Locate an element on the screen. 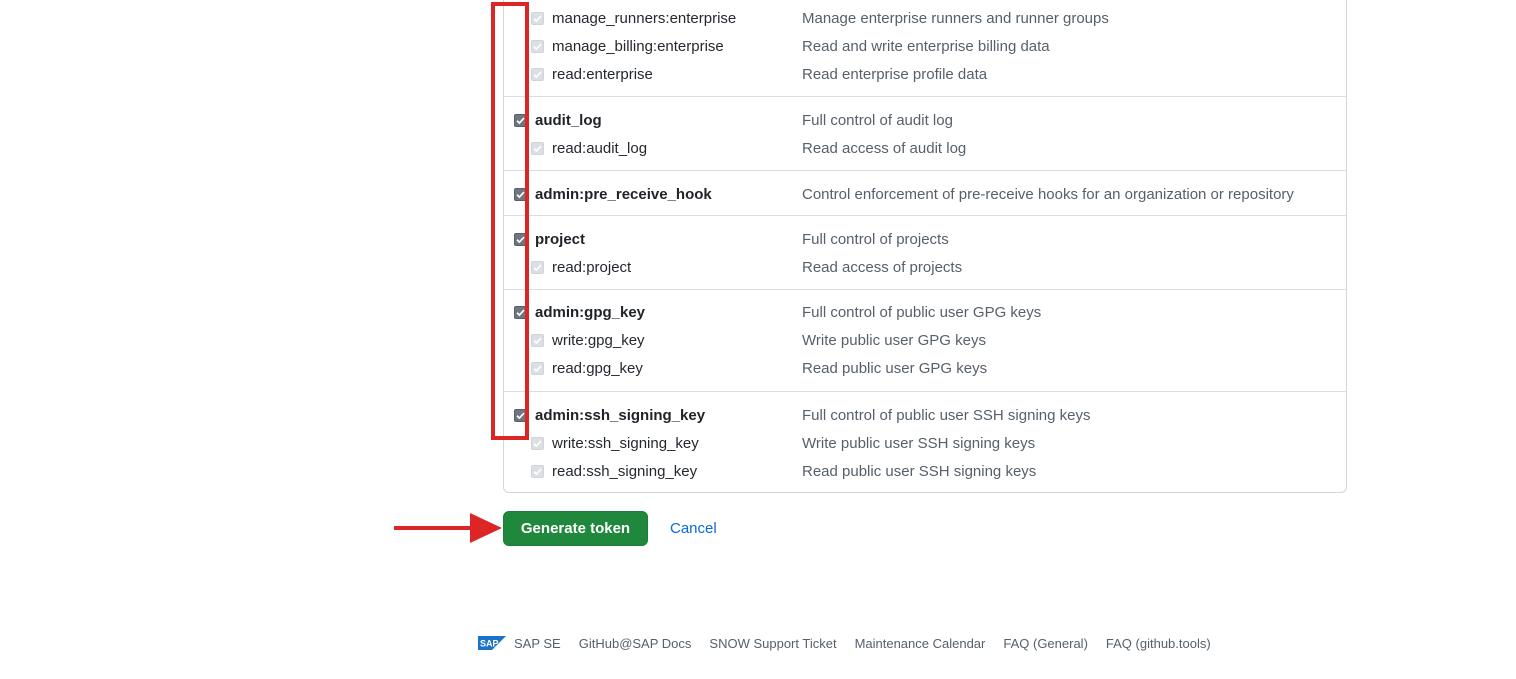 The image size is (1516, 679). scope-row-child: read:project Read access of projects is located at coordinates (925, 268).